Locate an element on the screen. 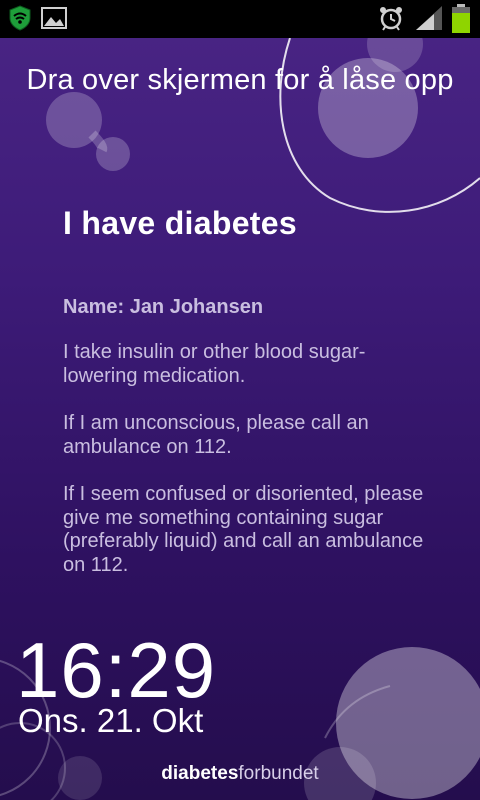 Image resolution: width=480 pixels, height=800 pixels. clock-time: 16:29 is located at coordinates (116, 670).